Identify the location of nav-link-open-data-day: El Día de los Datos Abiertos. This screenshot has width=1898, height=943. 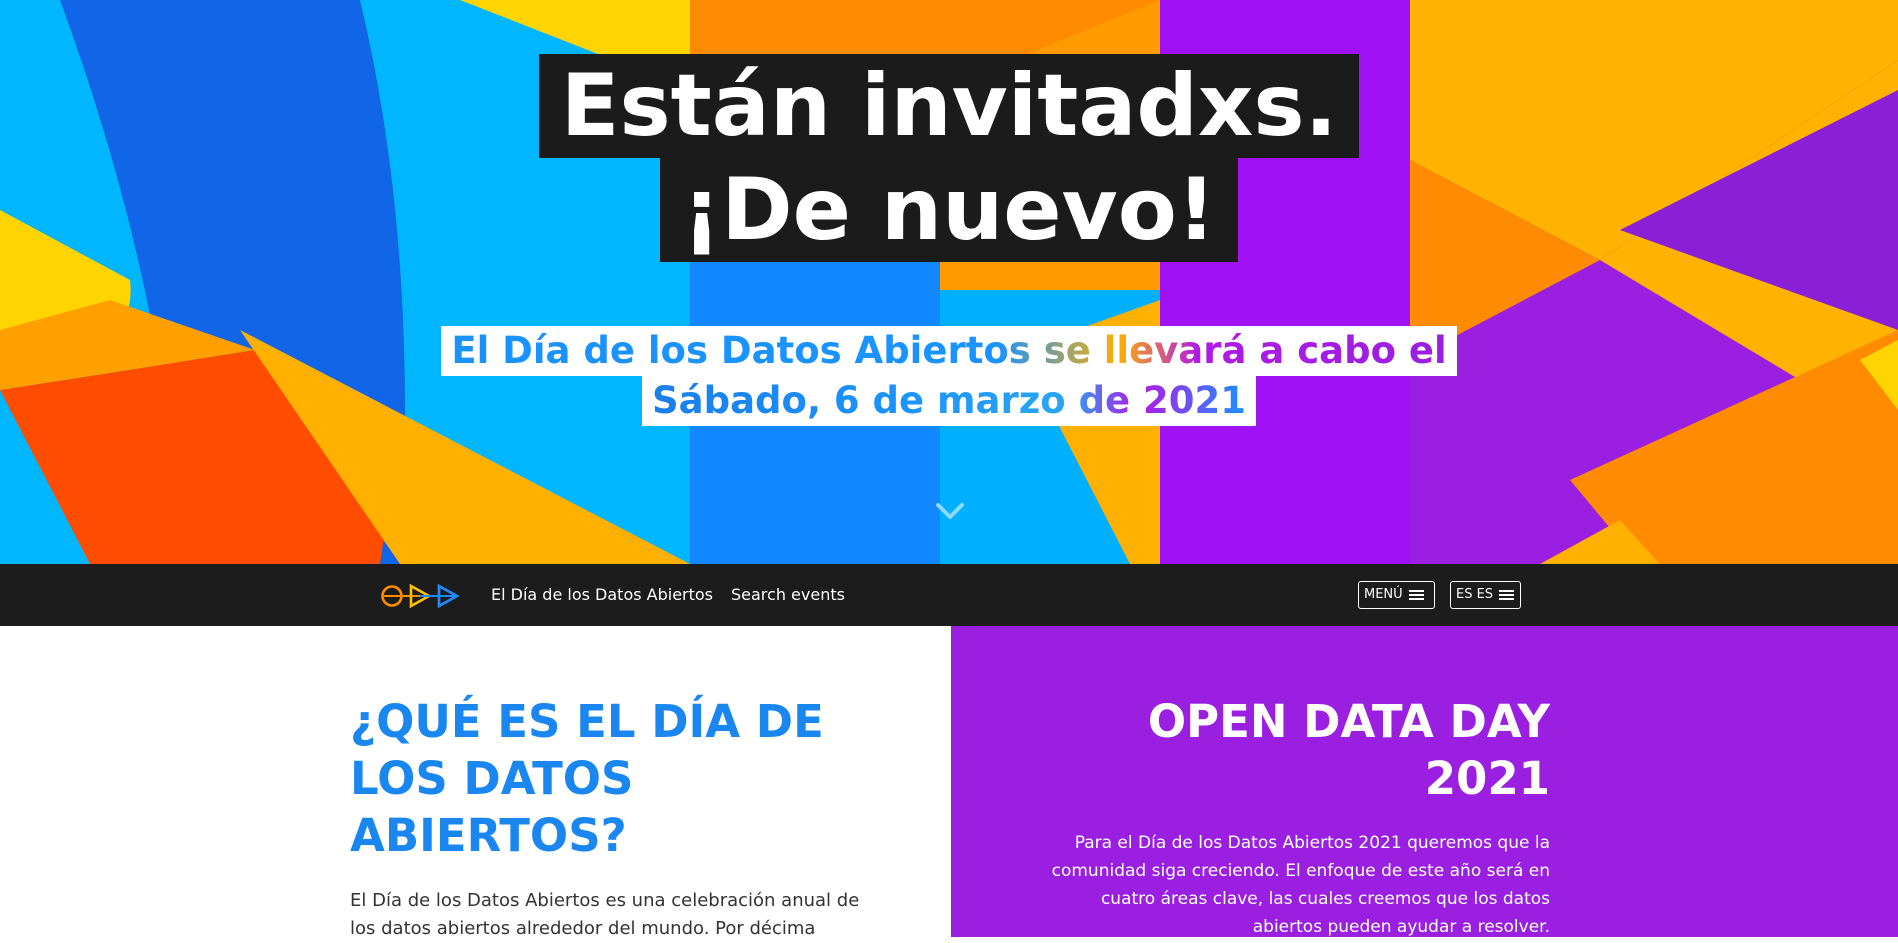
(602, 595).